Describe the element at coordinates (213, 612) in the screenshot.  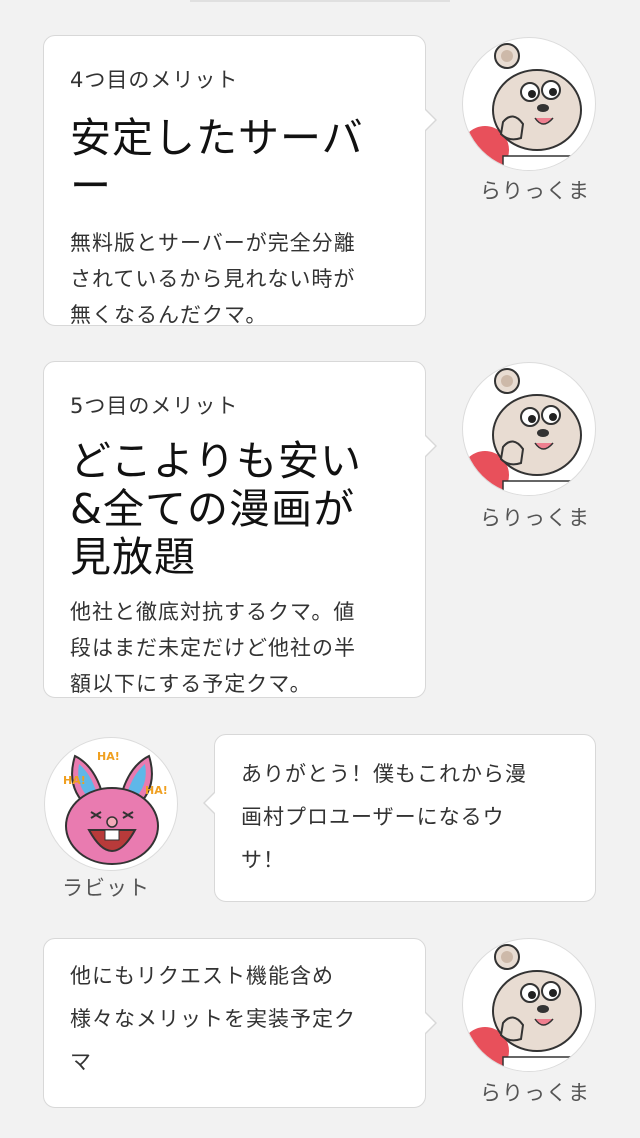
I see `message-2-body-line-1: 他社と徹底対抗するクマ。値` at that location.